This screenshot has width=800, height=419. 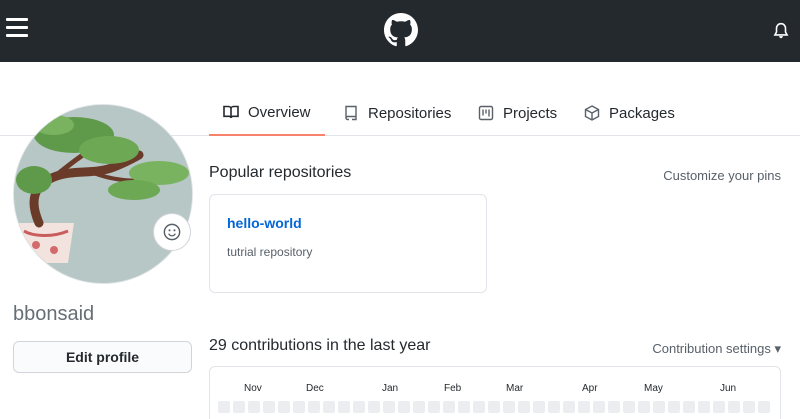 I want to click on github-logo-icon, so click(x=401, y=30).